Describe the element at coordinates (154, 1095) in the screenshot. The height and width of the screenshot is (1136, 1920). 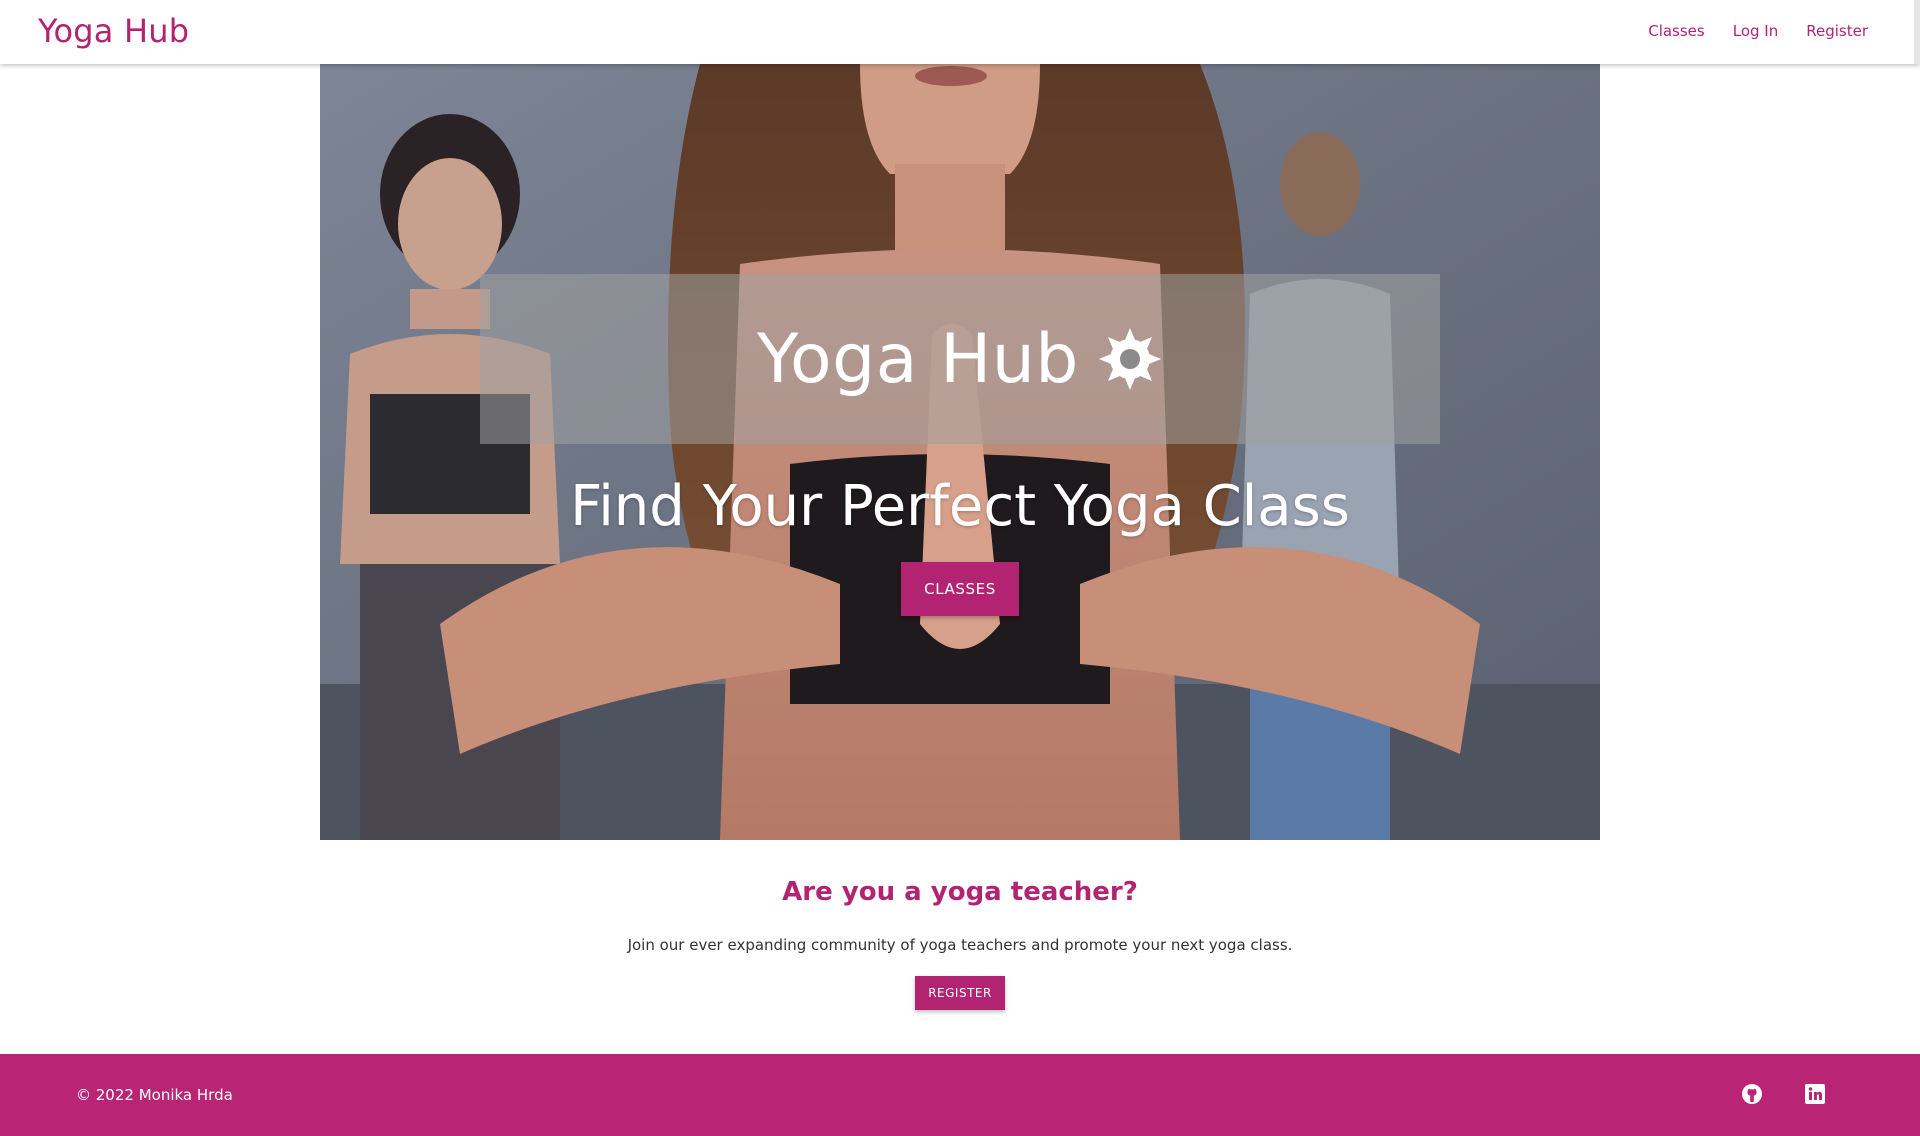
I see `copyright-text: © 2022 Monika Hrda` at that location.